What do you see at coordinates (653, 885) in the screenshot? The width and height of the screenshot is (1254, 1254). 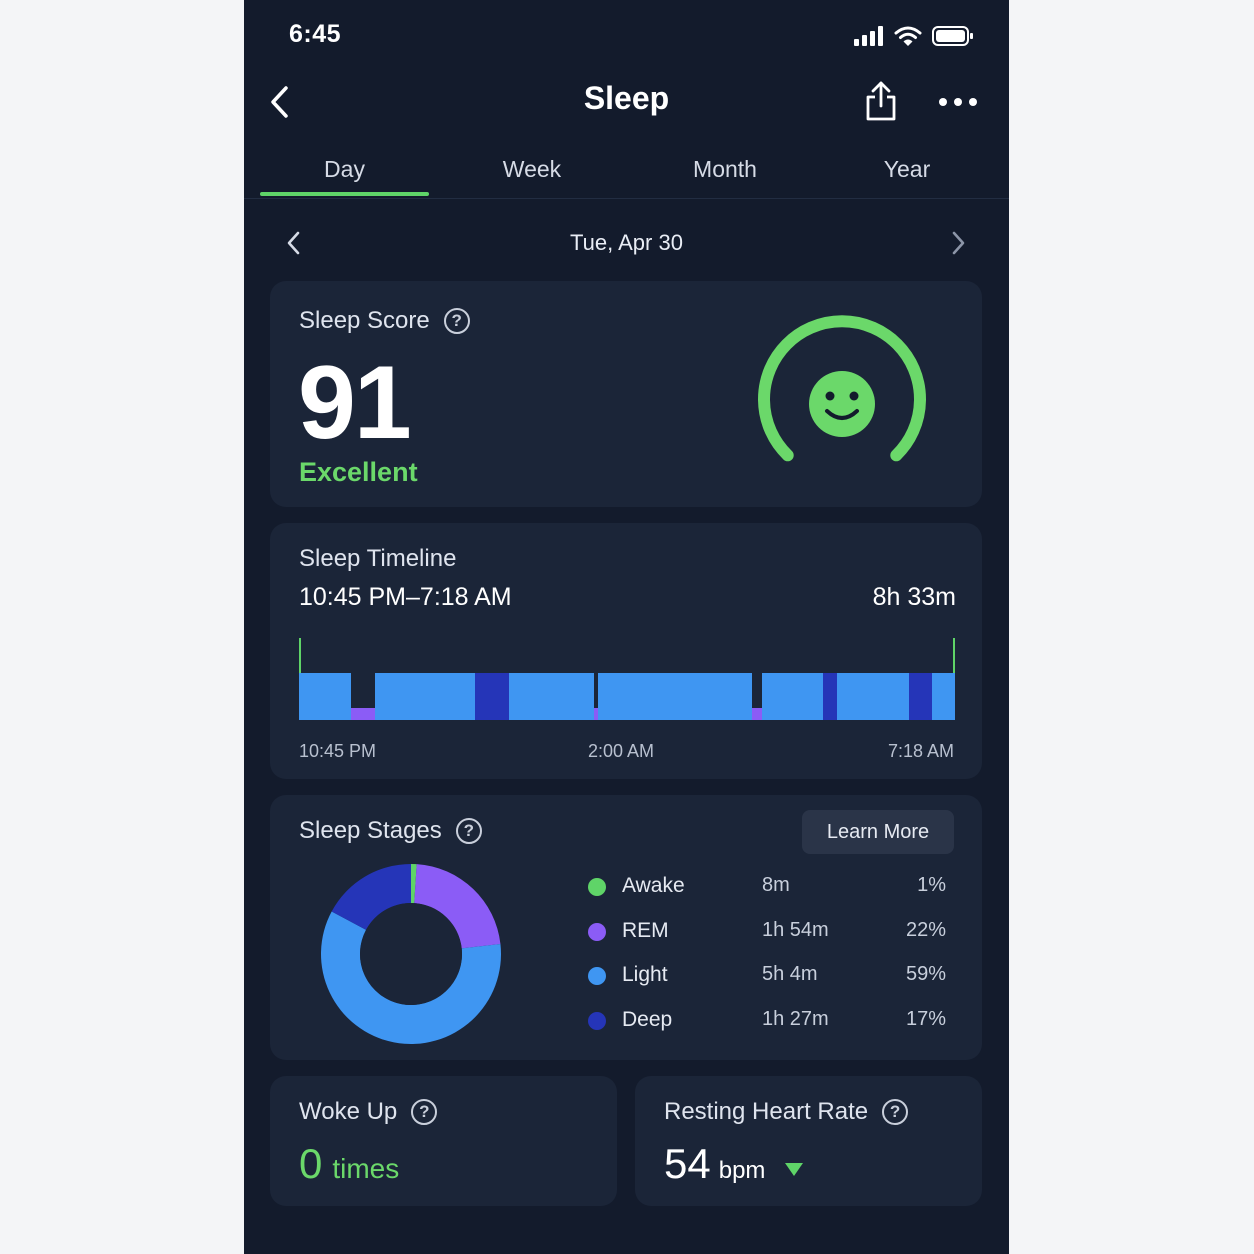 I see `legend-name: Awake` at bounding box center [653, 885].